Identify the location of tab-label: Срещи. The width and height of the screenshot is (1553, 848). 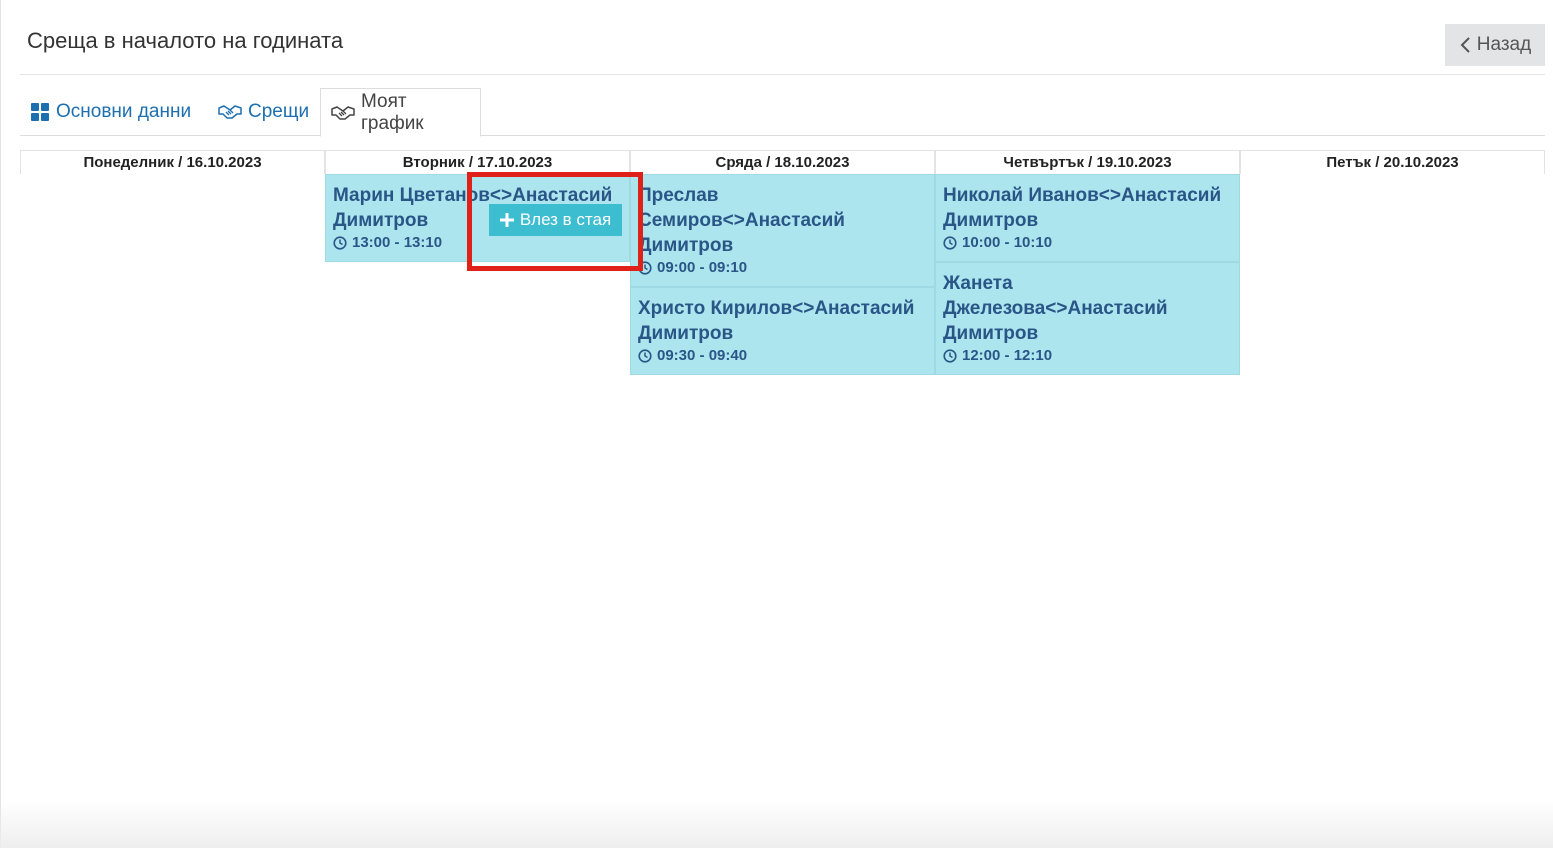
(279, 111).